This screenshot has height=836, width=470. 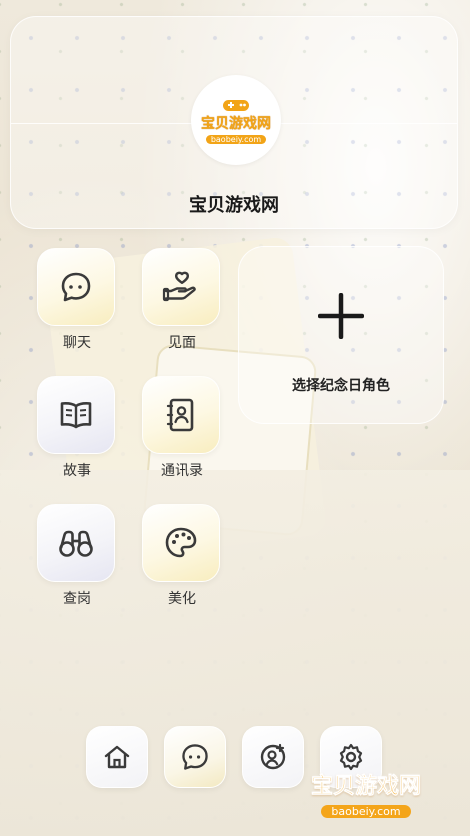 I want to click on avatar: 宝贝游戏网 baobeiy.com, so click(x=236, y=120).